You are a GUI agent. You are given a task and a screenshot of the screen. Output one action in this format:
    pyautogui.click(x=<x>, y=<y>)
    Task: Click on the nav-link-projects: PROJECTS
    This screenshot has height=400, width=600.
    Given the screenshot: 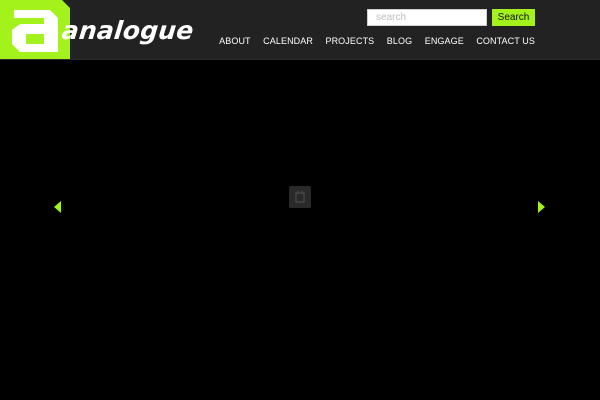 What is the action you would take?
    pyautogui.click(x=349, y=41)
    